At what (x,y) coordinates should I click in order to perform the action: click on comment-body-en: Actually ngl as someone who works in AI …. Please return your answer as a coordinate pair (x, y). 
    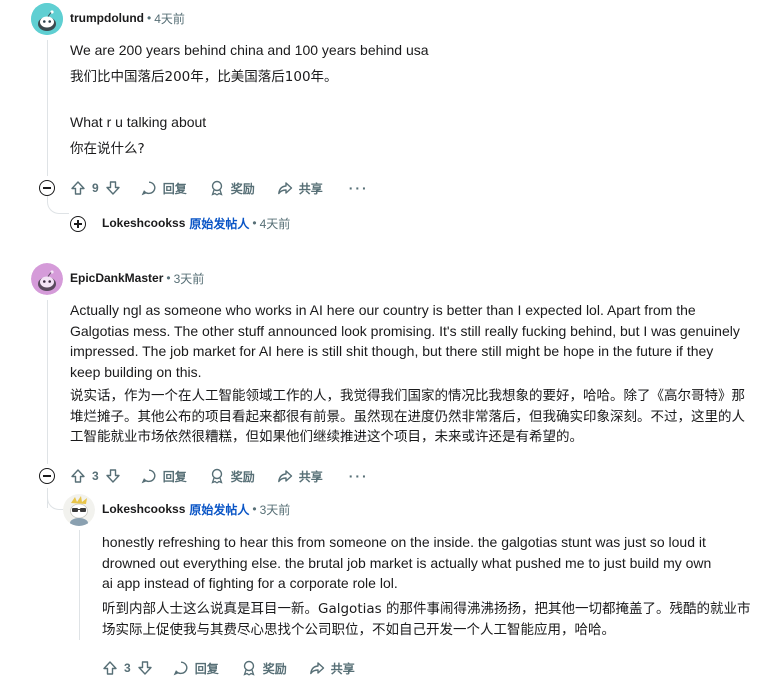
    Looking at the image, I should click on (405, 341).